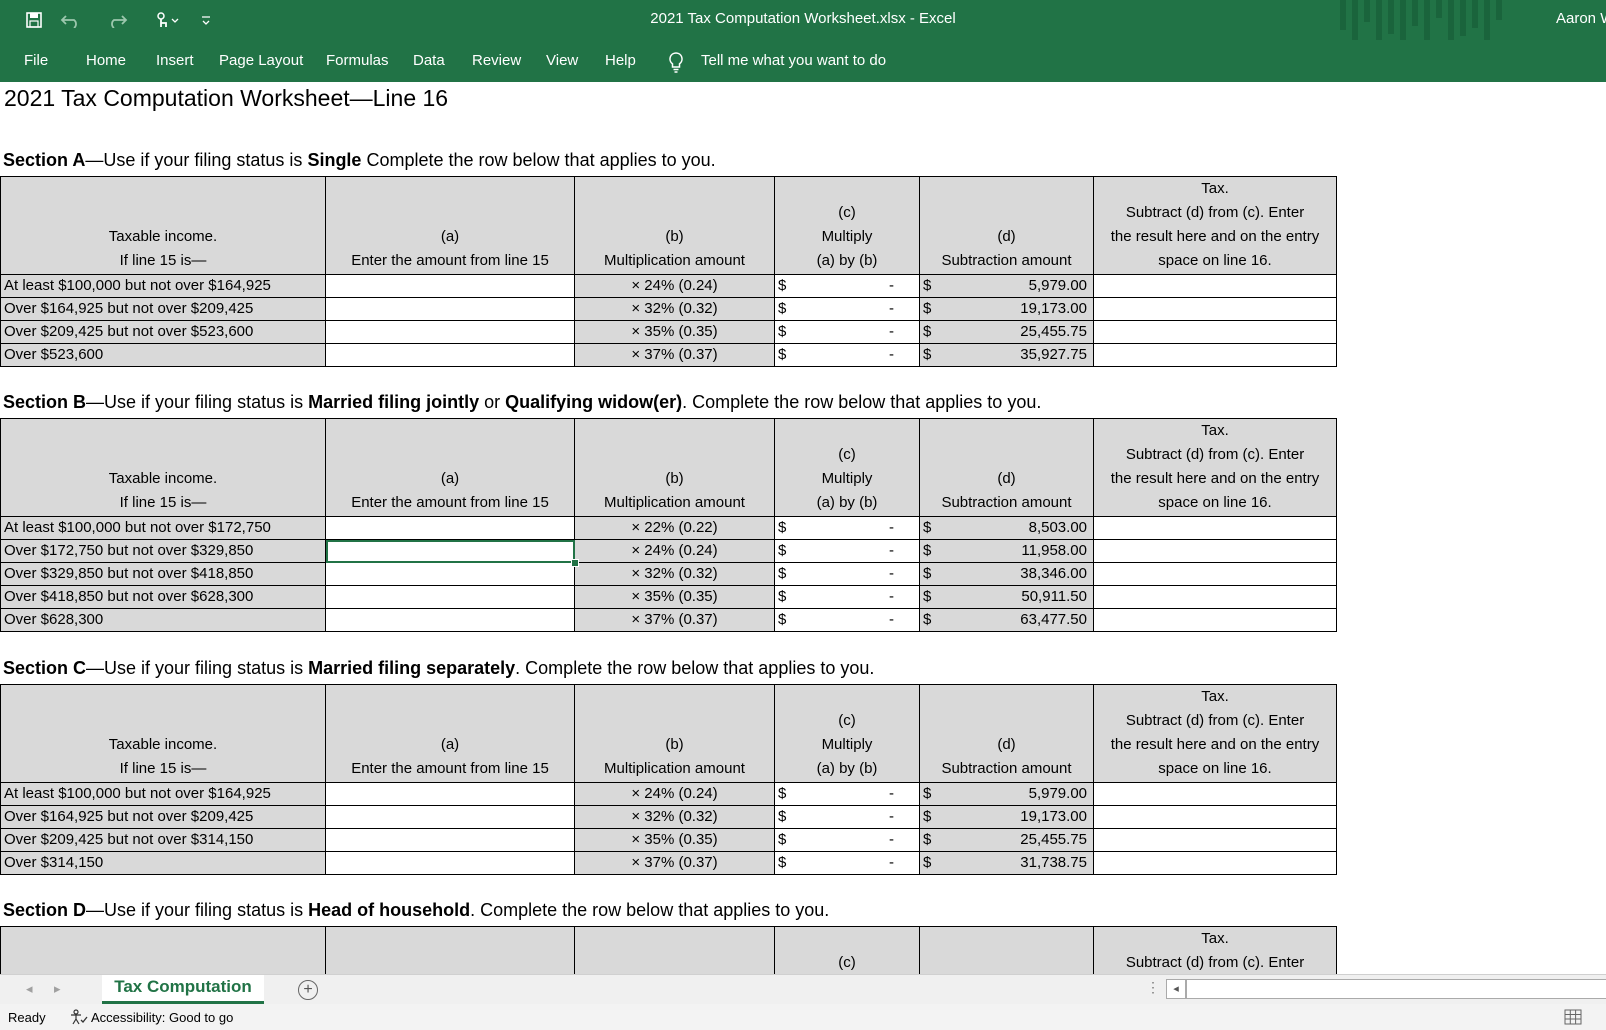 The height and width of the screenshot is (1030, 1606). I want to click on hscroll-left-arrow-icon: ◂, so click(1176, 989).